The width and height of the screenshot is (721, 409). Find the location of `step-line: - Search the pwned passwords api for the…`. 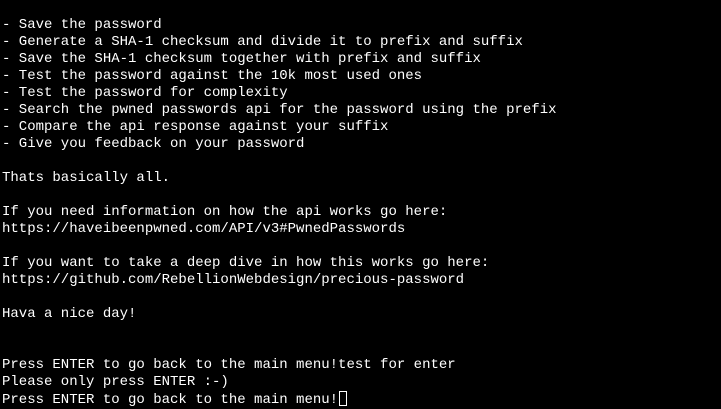

step-line: - Search the pwned passwords api for the… is located at coordinates (279, 110).